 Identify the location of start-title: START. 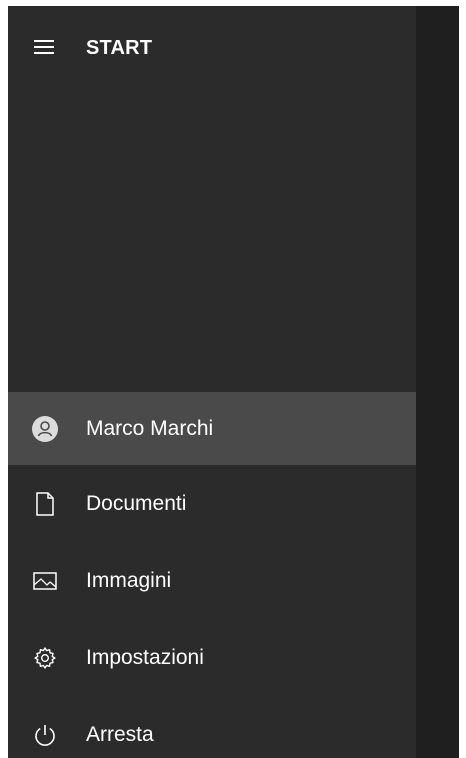
(119, 48).